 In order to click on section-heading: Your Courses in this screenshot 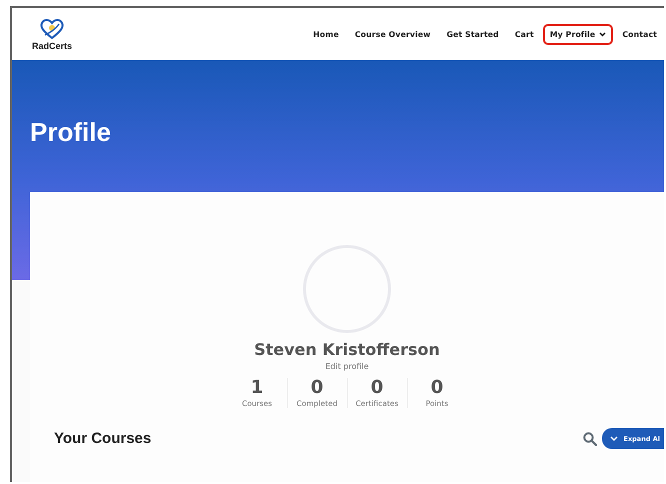, I will do `click(103, 438)`.